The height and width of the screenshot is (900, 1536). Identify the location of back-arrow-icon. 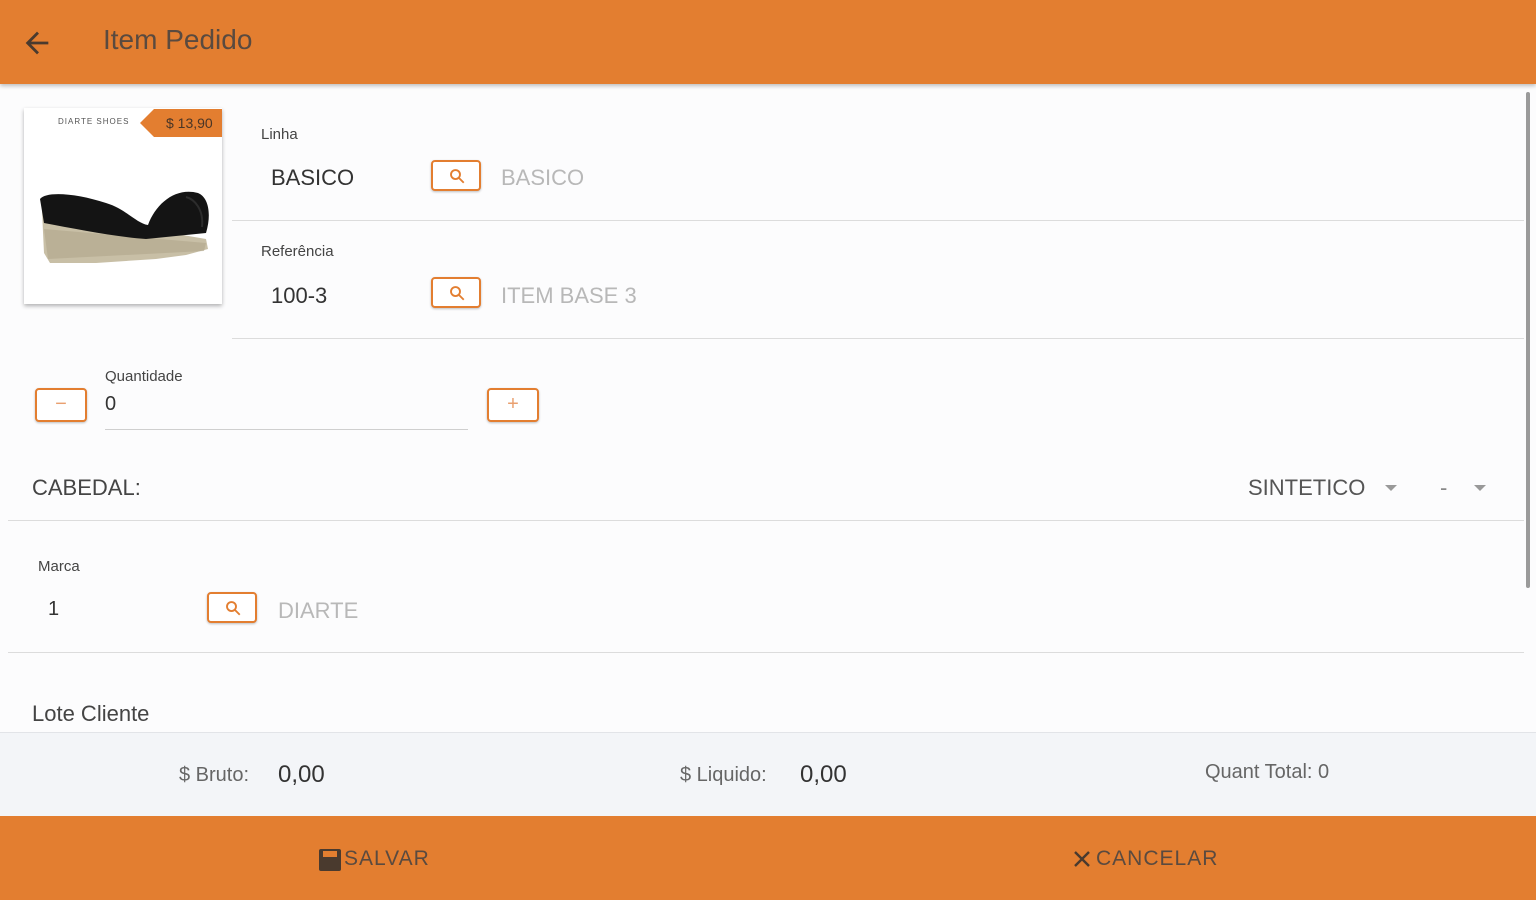
(37, 43).